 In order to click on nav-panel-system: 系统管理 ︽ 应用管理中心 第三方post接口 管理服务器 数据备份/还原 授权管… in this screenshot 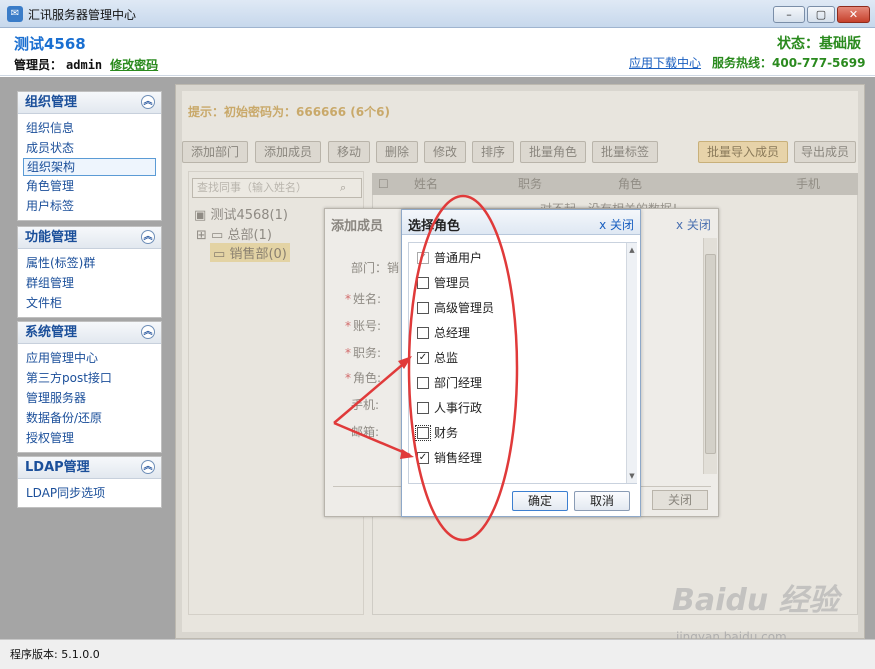, I will do `click(89, 387)`.